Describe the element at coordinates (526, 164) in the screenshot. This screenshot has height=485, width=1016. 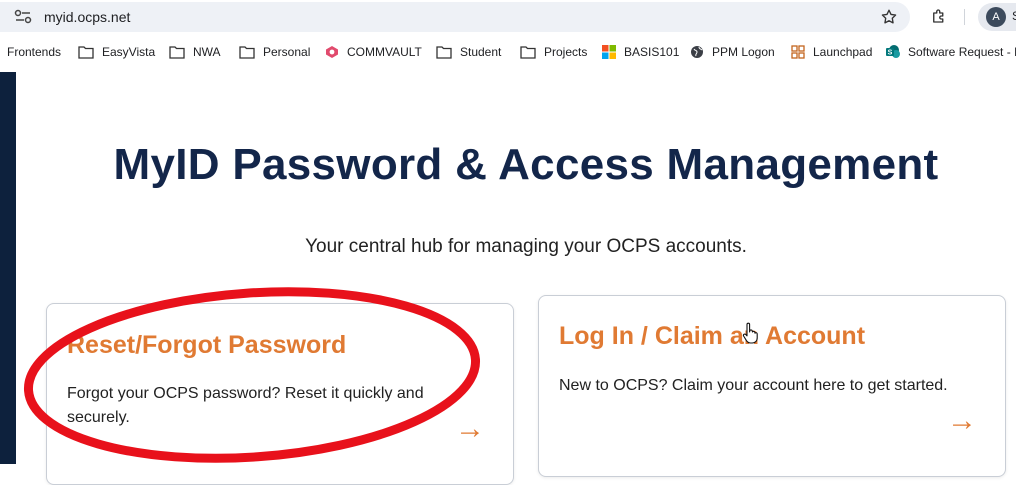
I see `page-title: MyID Password & Access Management` at that location.